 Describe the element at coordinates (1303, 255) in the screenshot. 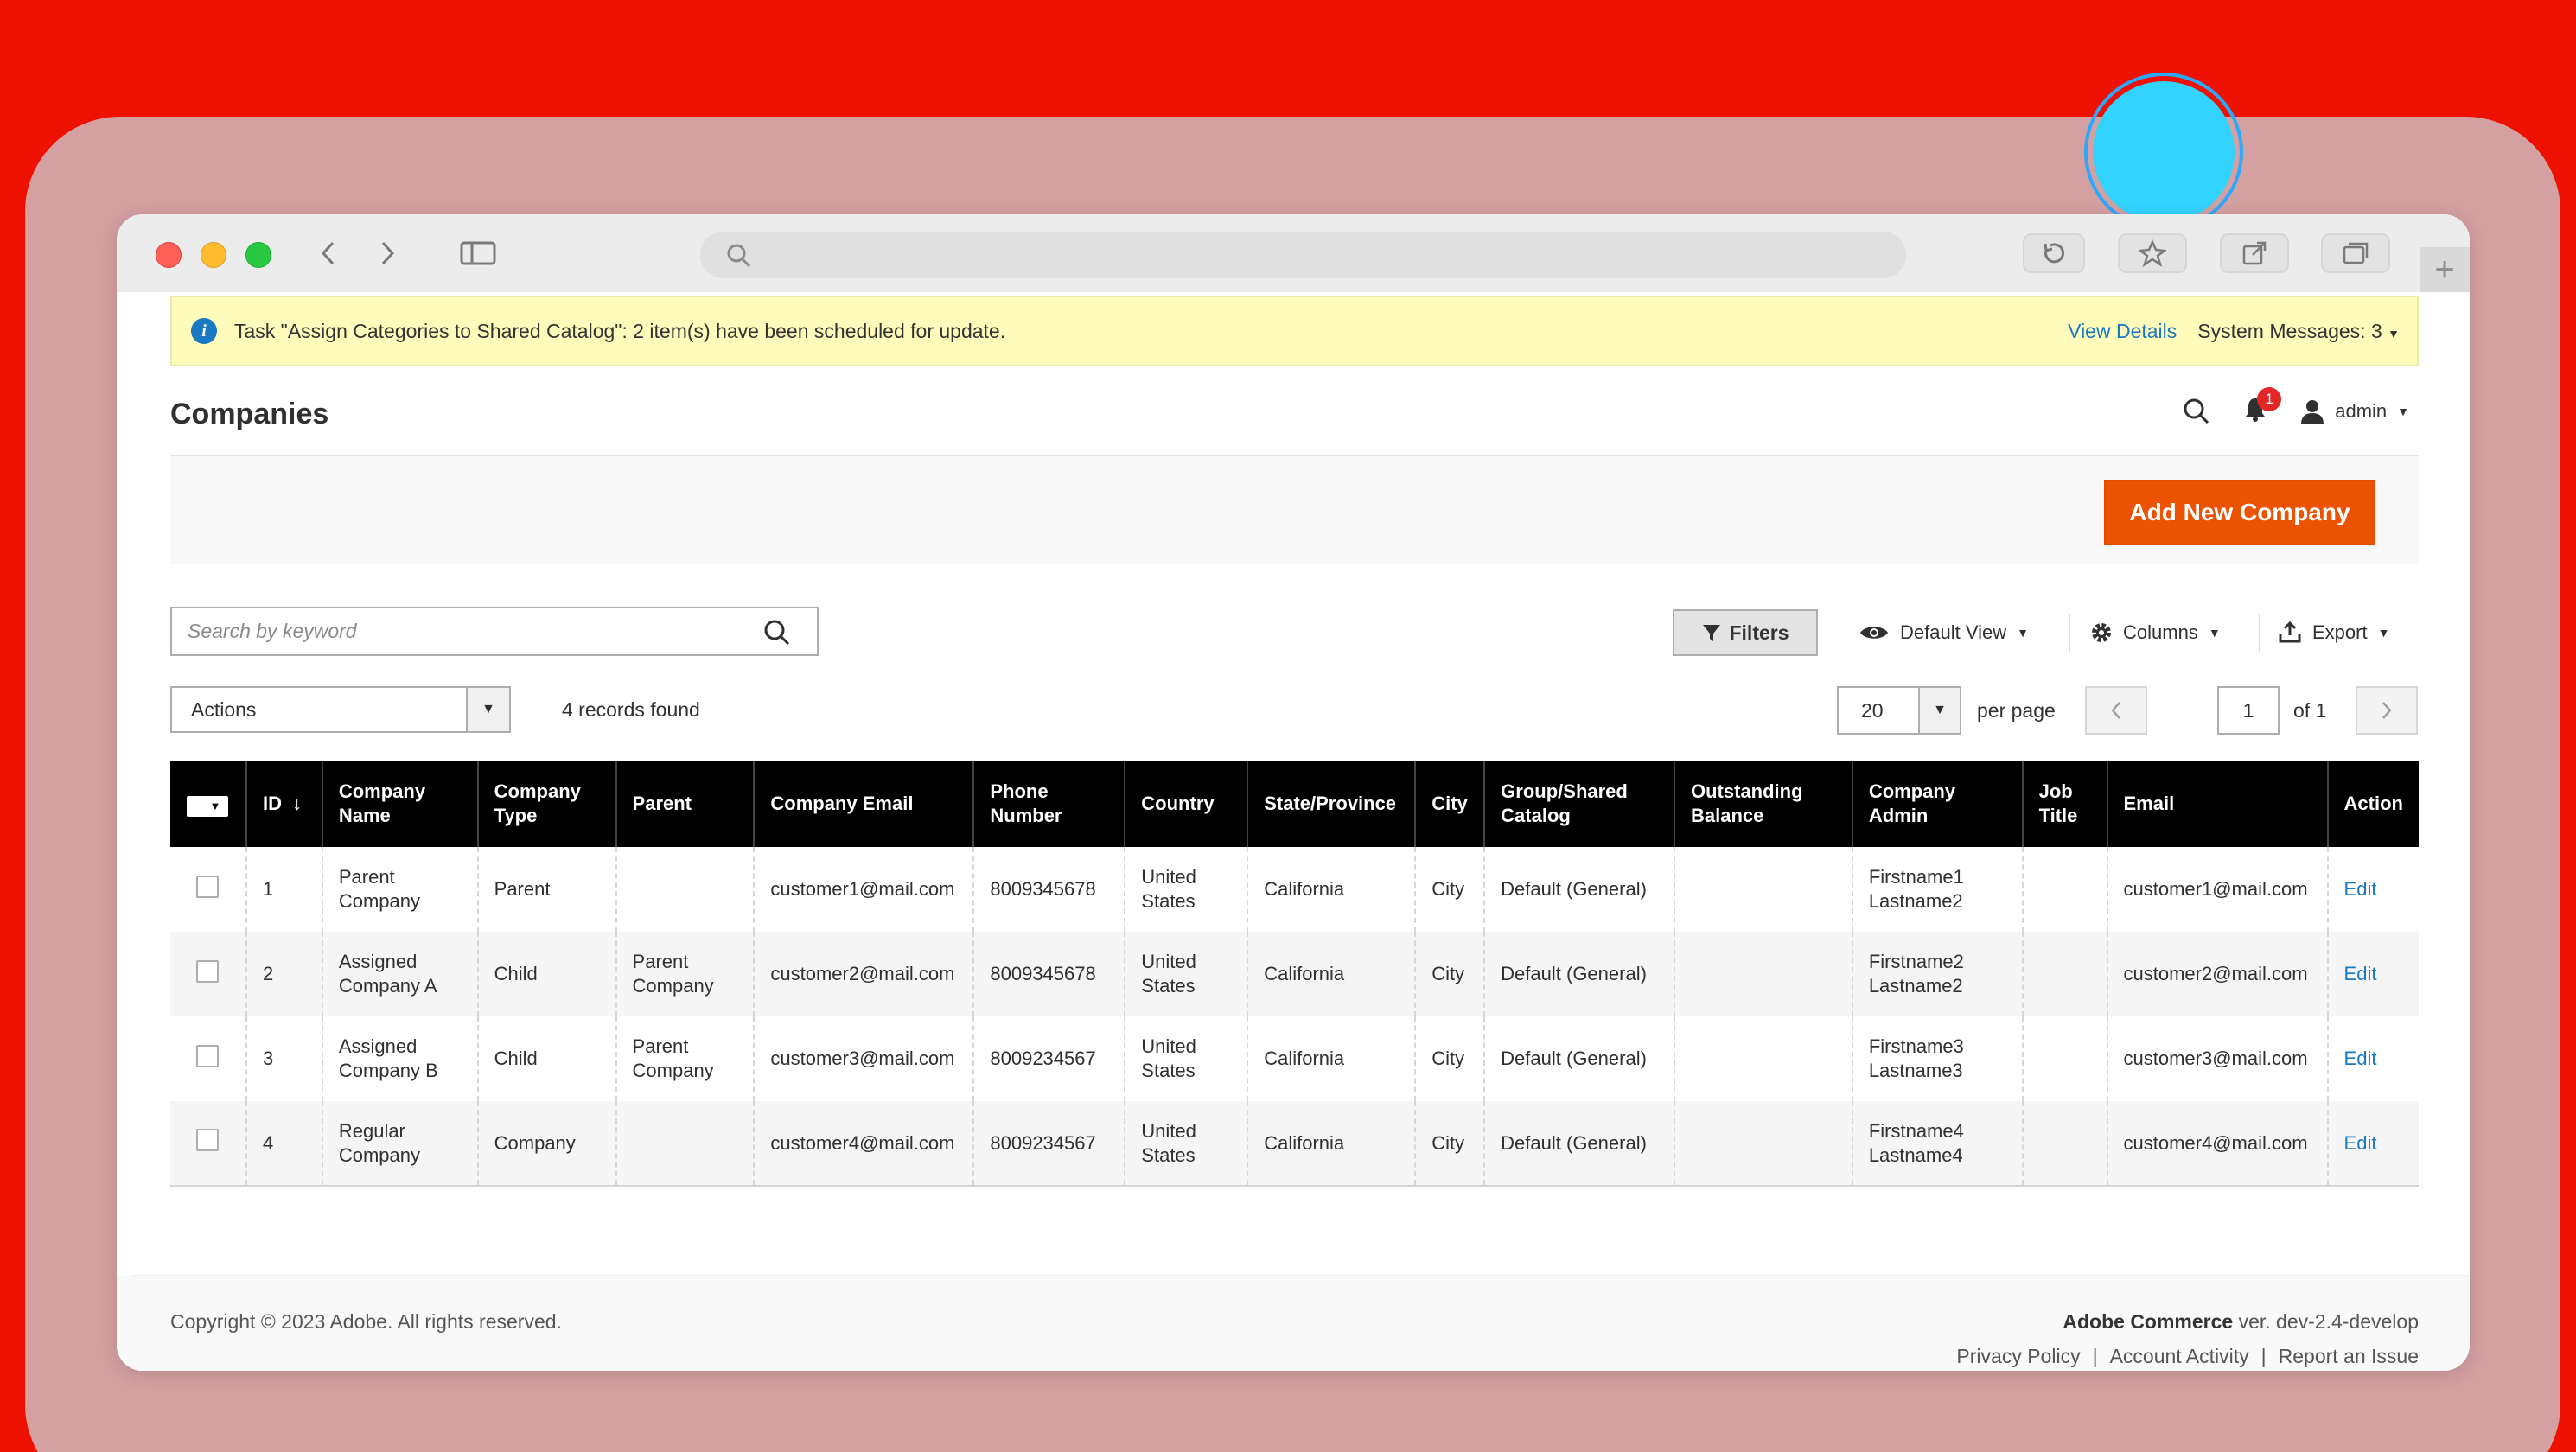

I see `address-bar` at that location.